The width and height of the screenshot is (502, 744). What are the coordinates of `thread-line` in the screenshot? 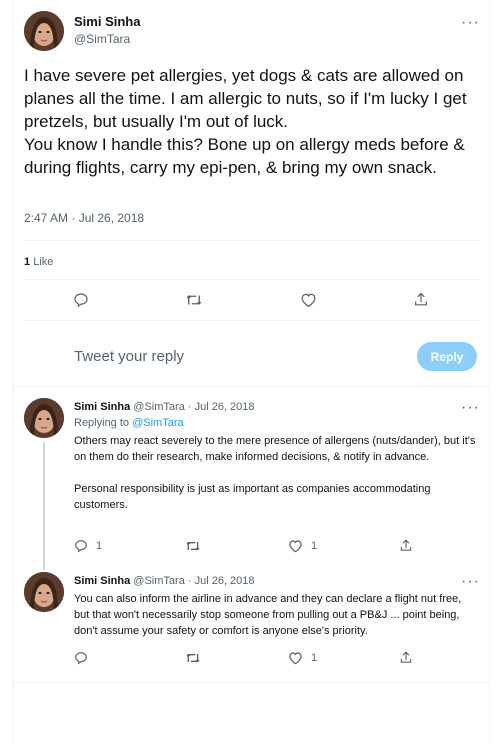 It's located at (44, 506).